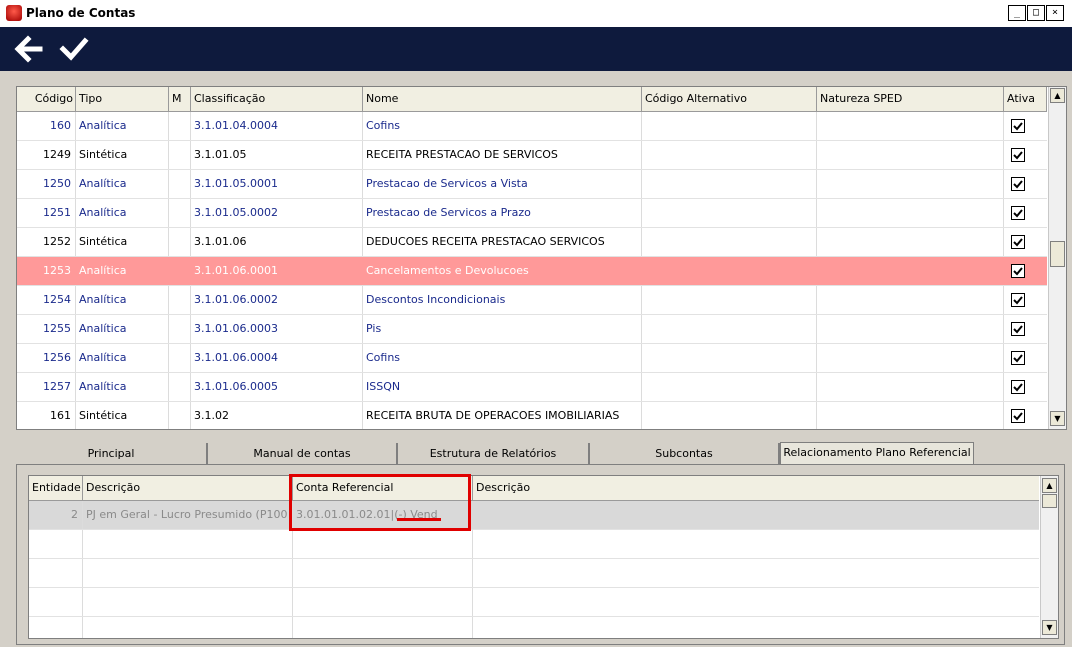  I want to click on cell-nome: ISSQN, so click(502, 387).